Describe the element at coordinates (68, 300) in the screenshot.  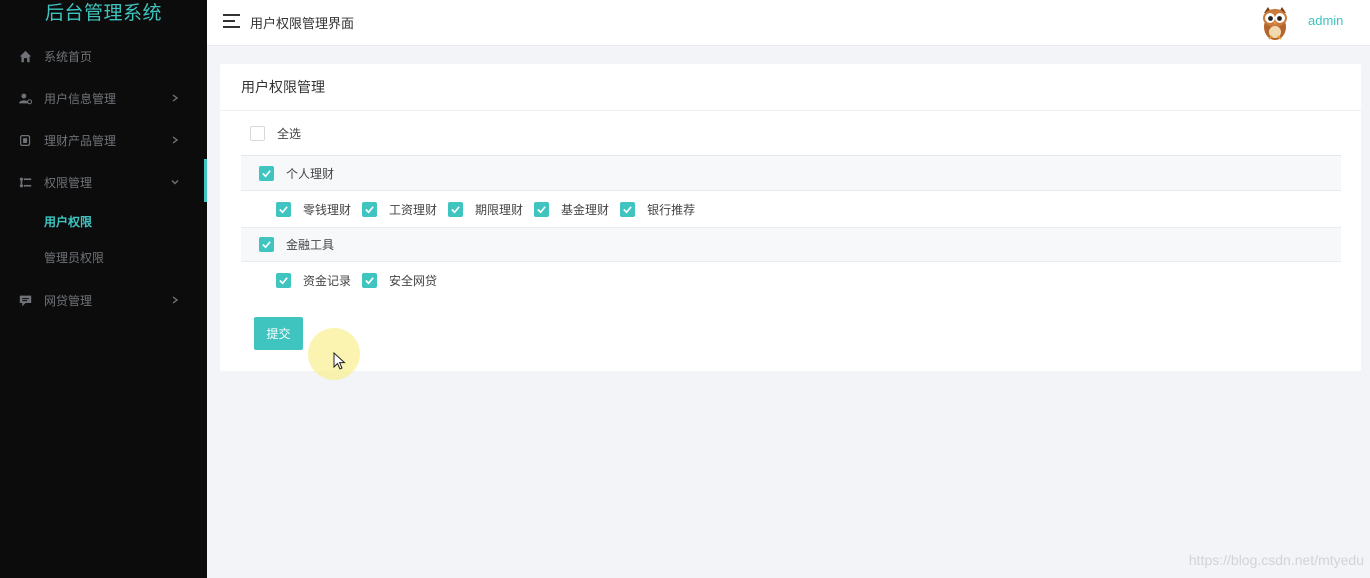
I see `sidebar-item-label: 网贷管理` at that location.